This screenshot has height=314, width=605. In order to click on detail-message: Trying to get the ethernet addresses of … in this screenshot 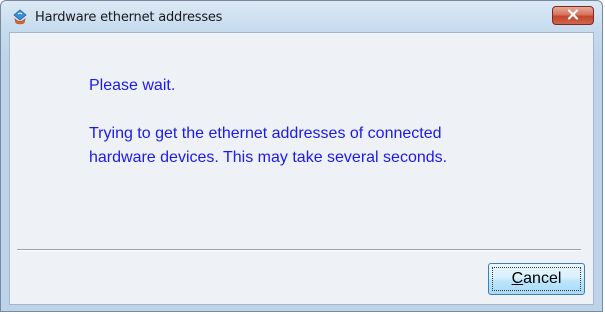, I will do `click(324, 146)`.